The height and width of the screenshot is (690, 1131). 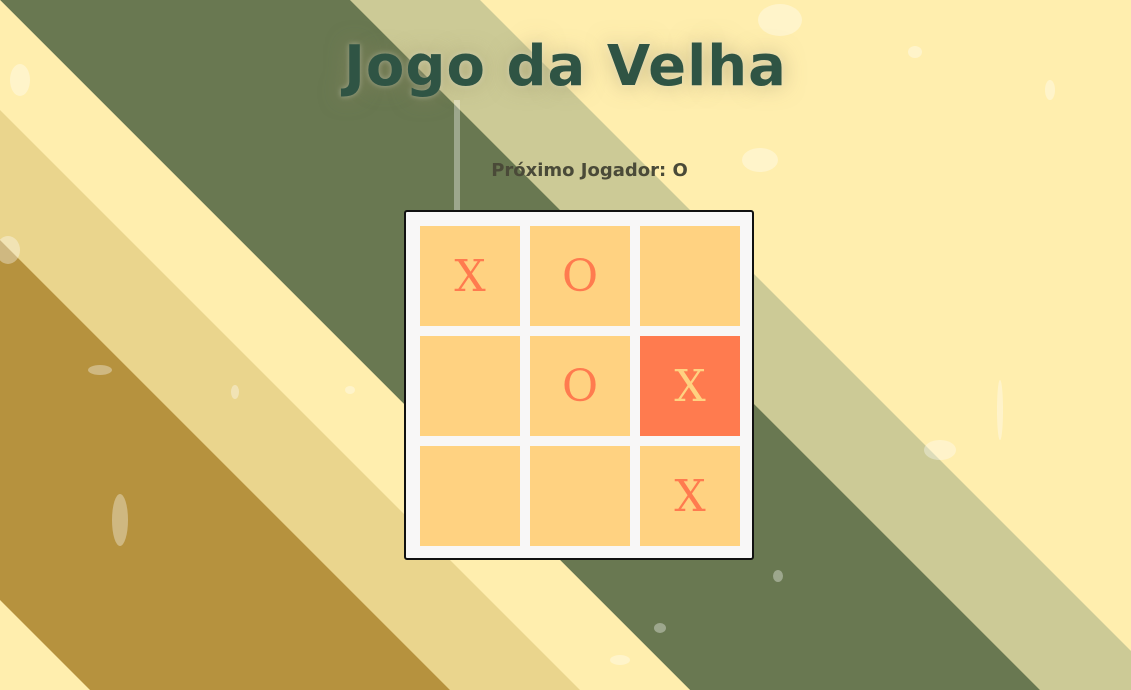 I want to click on board-cell-6: X, so click(x=690, y=386).